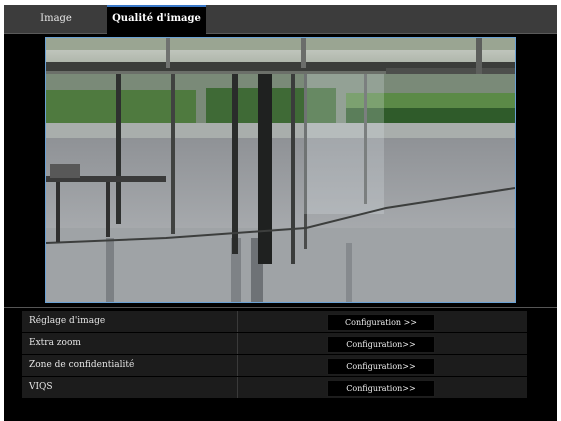 The image size is (561, 421). What do you see at coordinates (381, 322) in the screenshot?
I see `image-adjust-config-button: Configuration >>` at bounding box center [381, 322].